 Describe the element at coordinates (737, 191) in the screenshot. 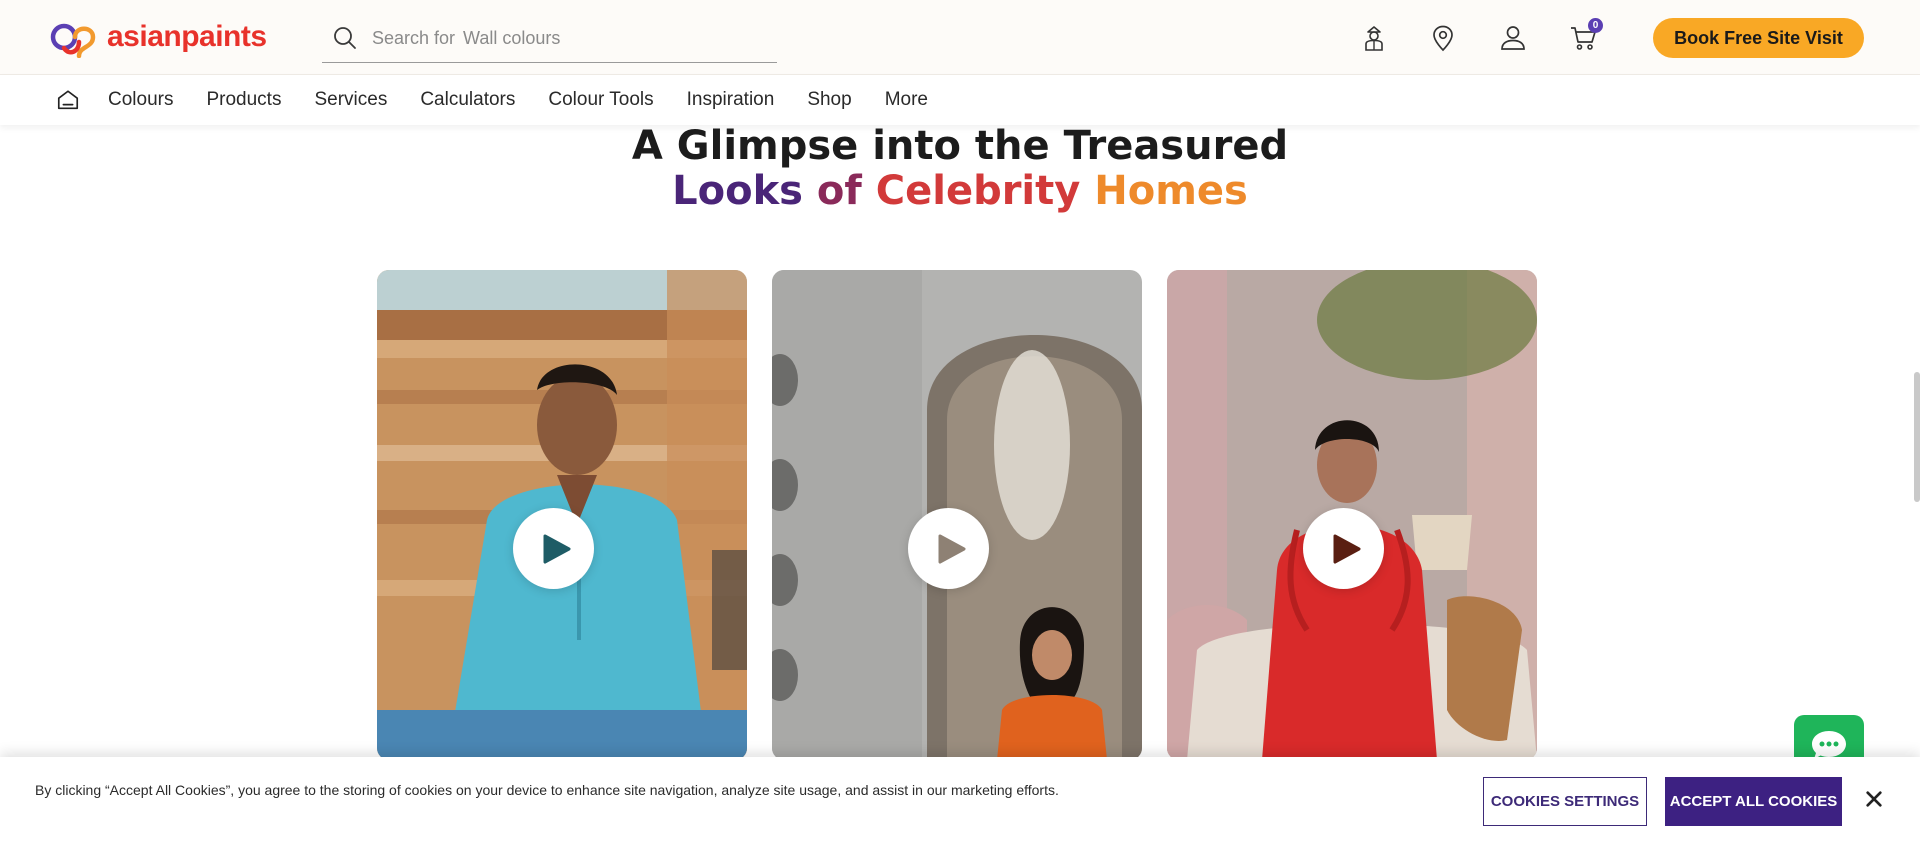

I see `heading-word-looks: Looks` at that location.